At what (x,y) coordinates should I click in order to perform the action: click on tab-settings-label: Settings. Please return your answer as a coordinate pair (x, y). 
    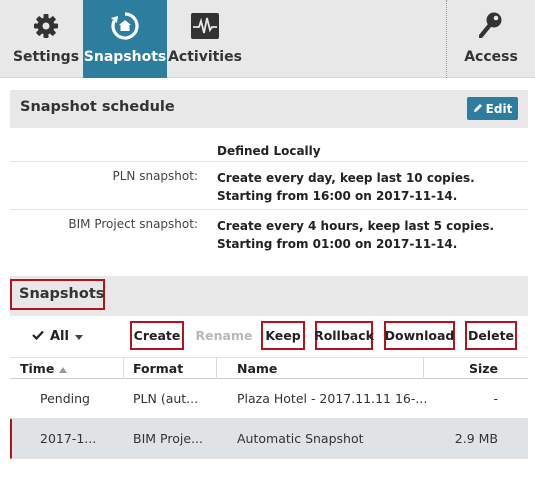
    Looking at the image, I should click on (46, 57).